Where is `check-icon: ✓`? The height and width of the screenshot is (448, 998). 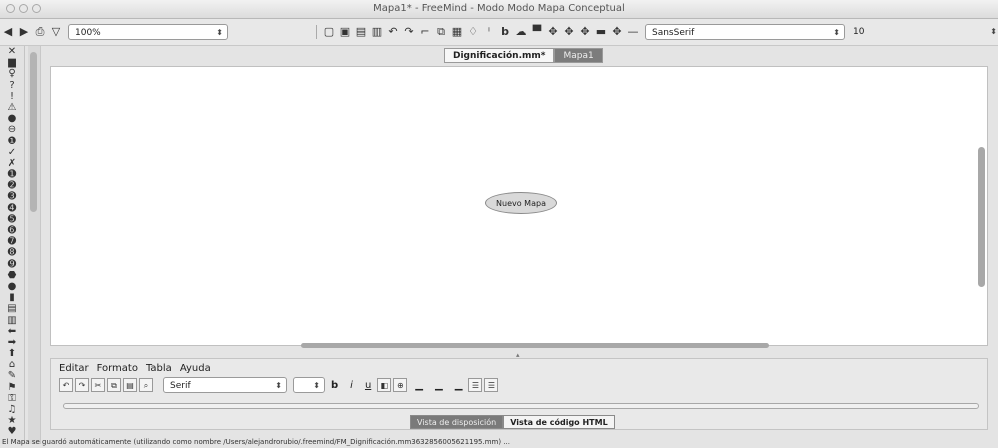 check-icon: ✓ is located at coordinates (12, 152).